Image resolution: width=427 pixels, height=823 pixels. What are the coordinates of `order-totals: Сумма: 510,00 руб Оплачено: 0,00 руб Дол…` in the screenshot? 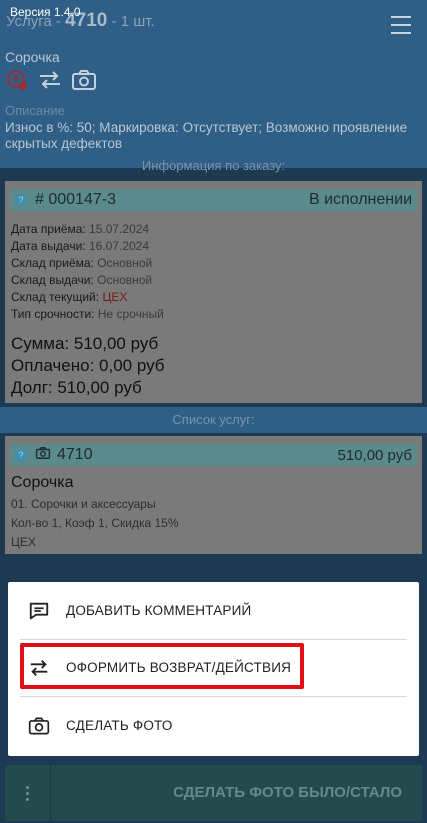 It's located at (88, 366).